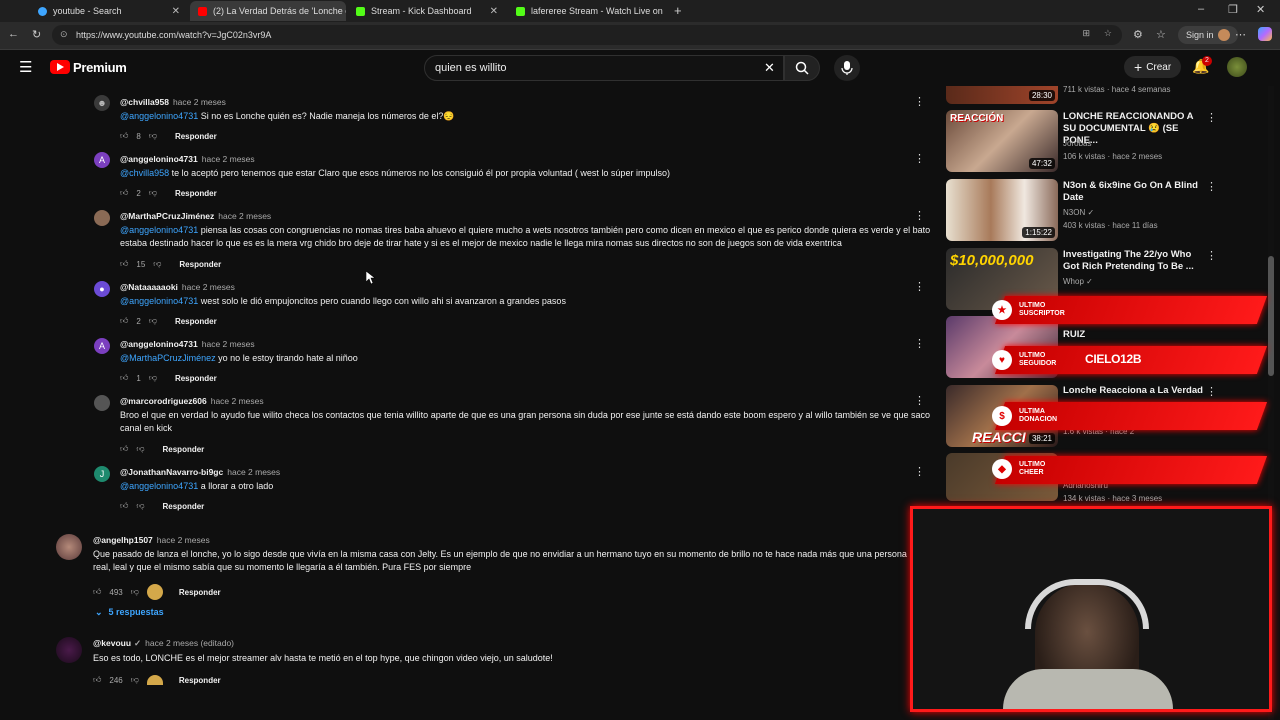 Image resolution: width=1280 pixels, height=720 pixels. I want to click on comment-author: @chvilla958 hace 2 meses, so click(173, 102).